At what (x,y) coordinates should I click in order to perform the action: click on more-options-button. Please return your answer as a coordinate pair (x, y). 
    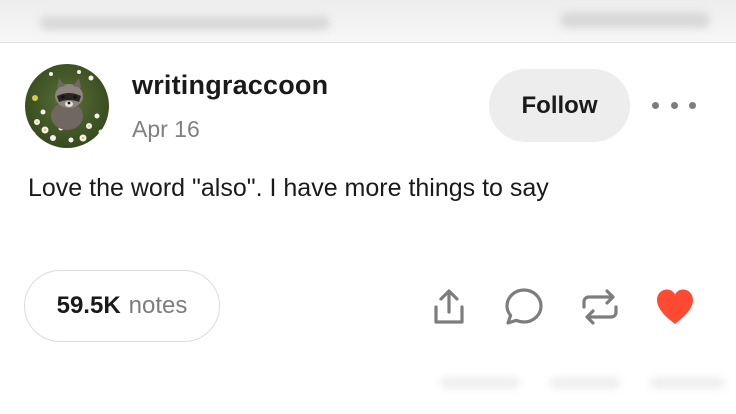
    Looking at the image, I should click on (674, 105).